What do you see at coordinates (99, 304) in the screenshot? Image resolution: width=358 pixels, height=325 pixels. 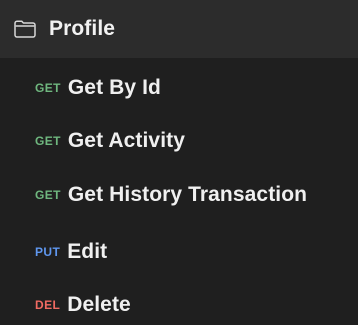 I see `request-name: Delete` at bounding box center [99, 304].